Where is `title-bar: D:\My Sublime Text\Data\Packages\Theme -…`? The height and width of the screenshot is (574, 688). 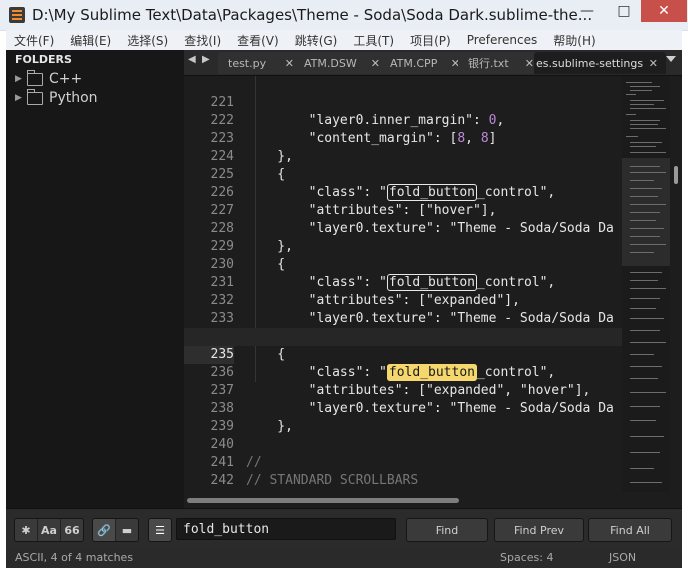 title-bar: D:\My Sublime Text\Data\Packages\Theme -… is located at coordinates (344, 15).